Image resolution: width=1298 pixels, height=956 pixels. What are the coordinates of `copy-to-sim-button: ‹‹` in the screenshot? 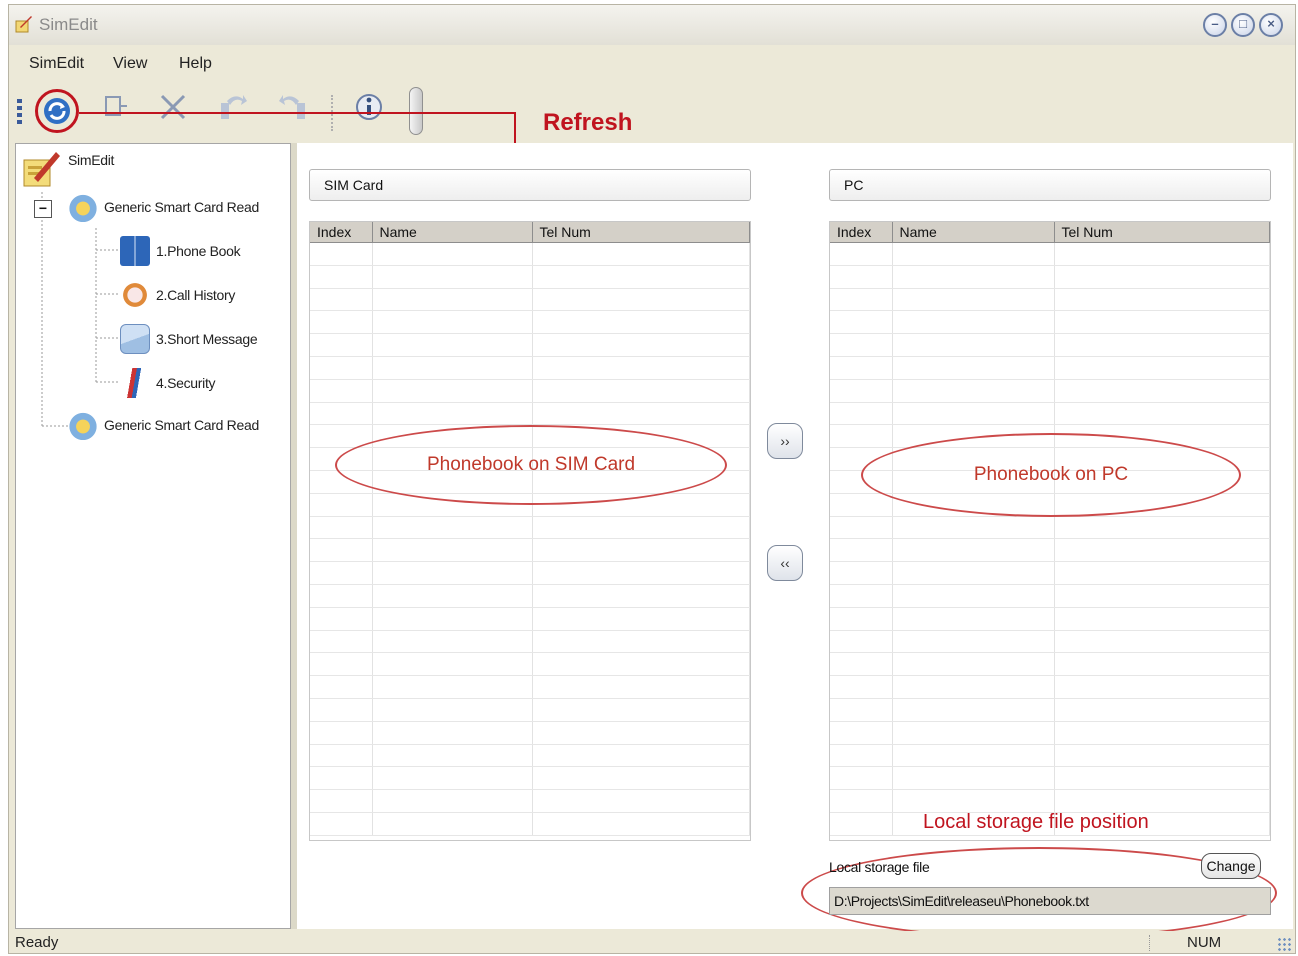 It's located at (785, 563).